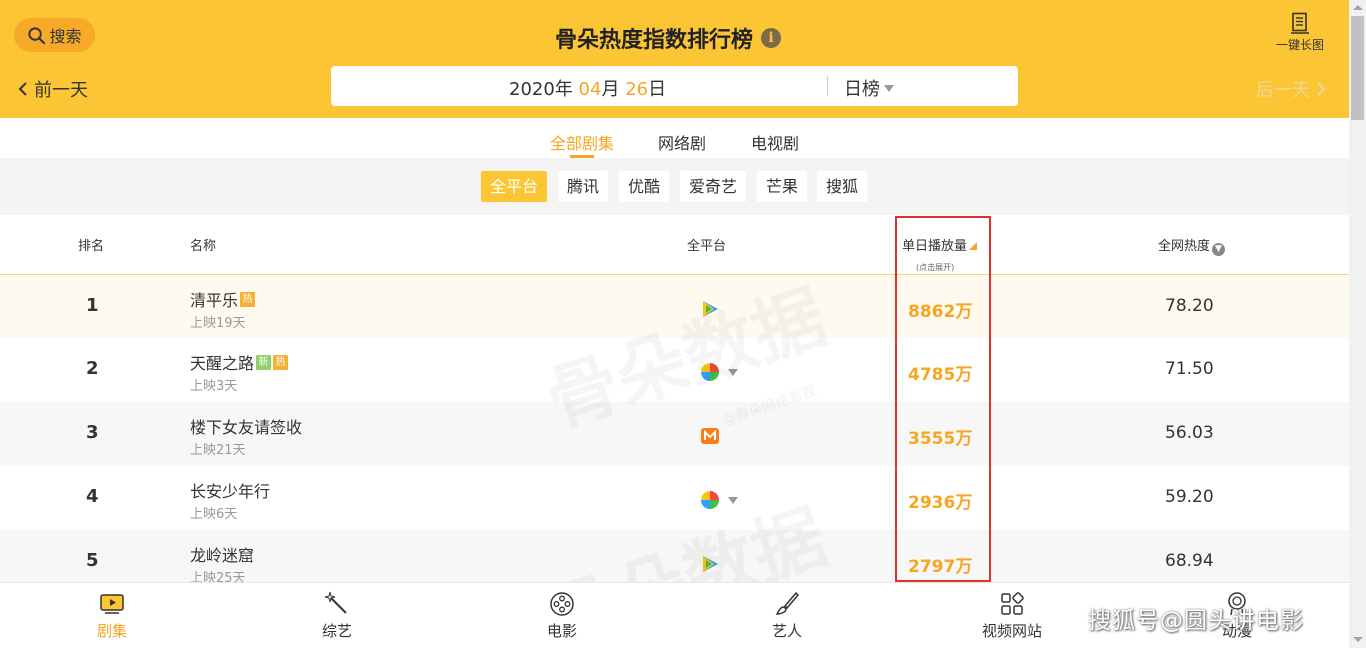 This screenshot has width=1366, height=648. I want to click on platform-sohu: 搜狐, so click(842, 186).